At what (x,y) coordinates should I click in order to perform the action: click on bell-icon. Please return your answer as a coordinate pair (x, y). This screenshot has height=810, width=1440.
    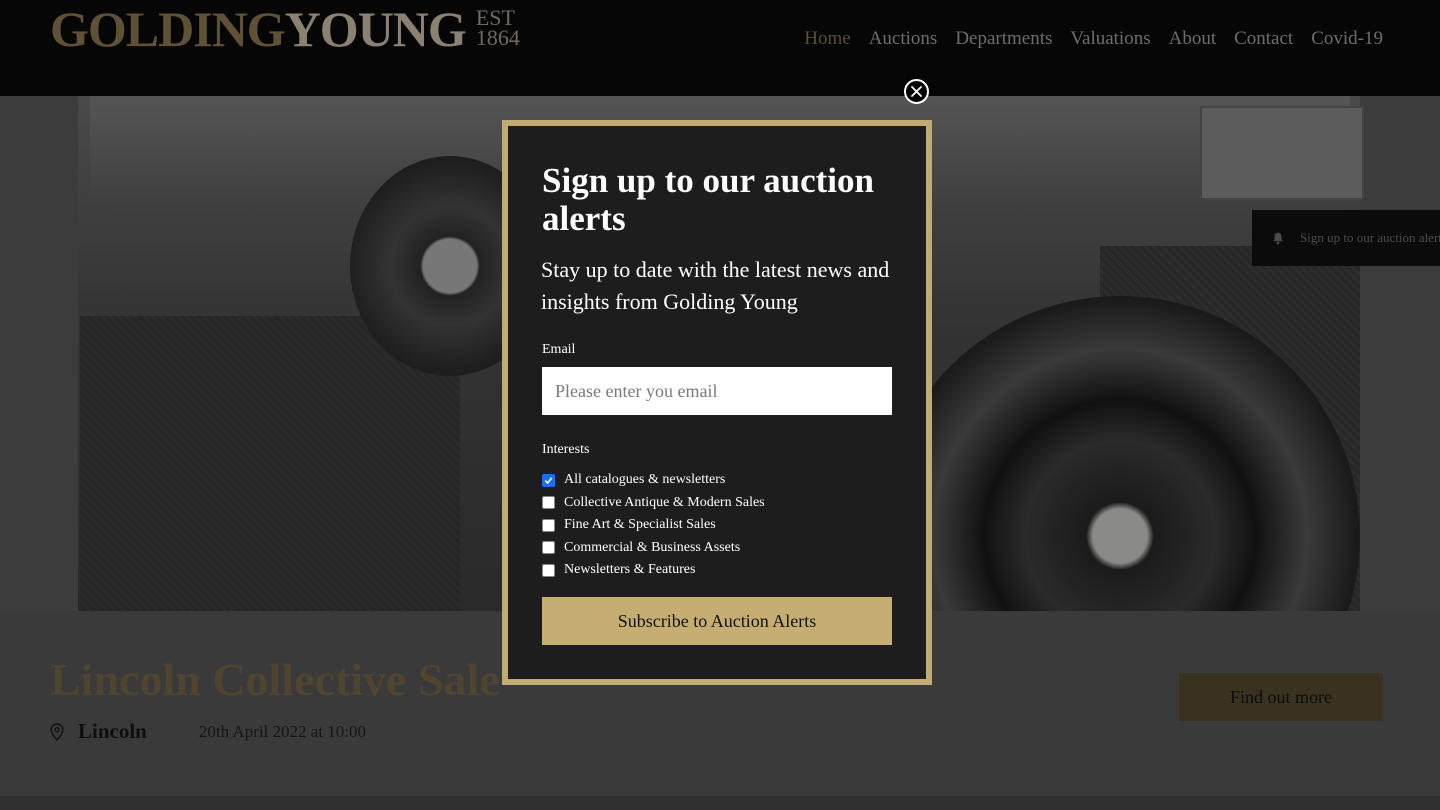
    Looking at the image, I should click on (1278, 238).